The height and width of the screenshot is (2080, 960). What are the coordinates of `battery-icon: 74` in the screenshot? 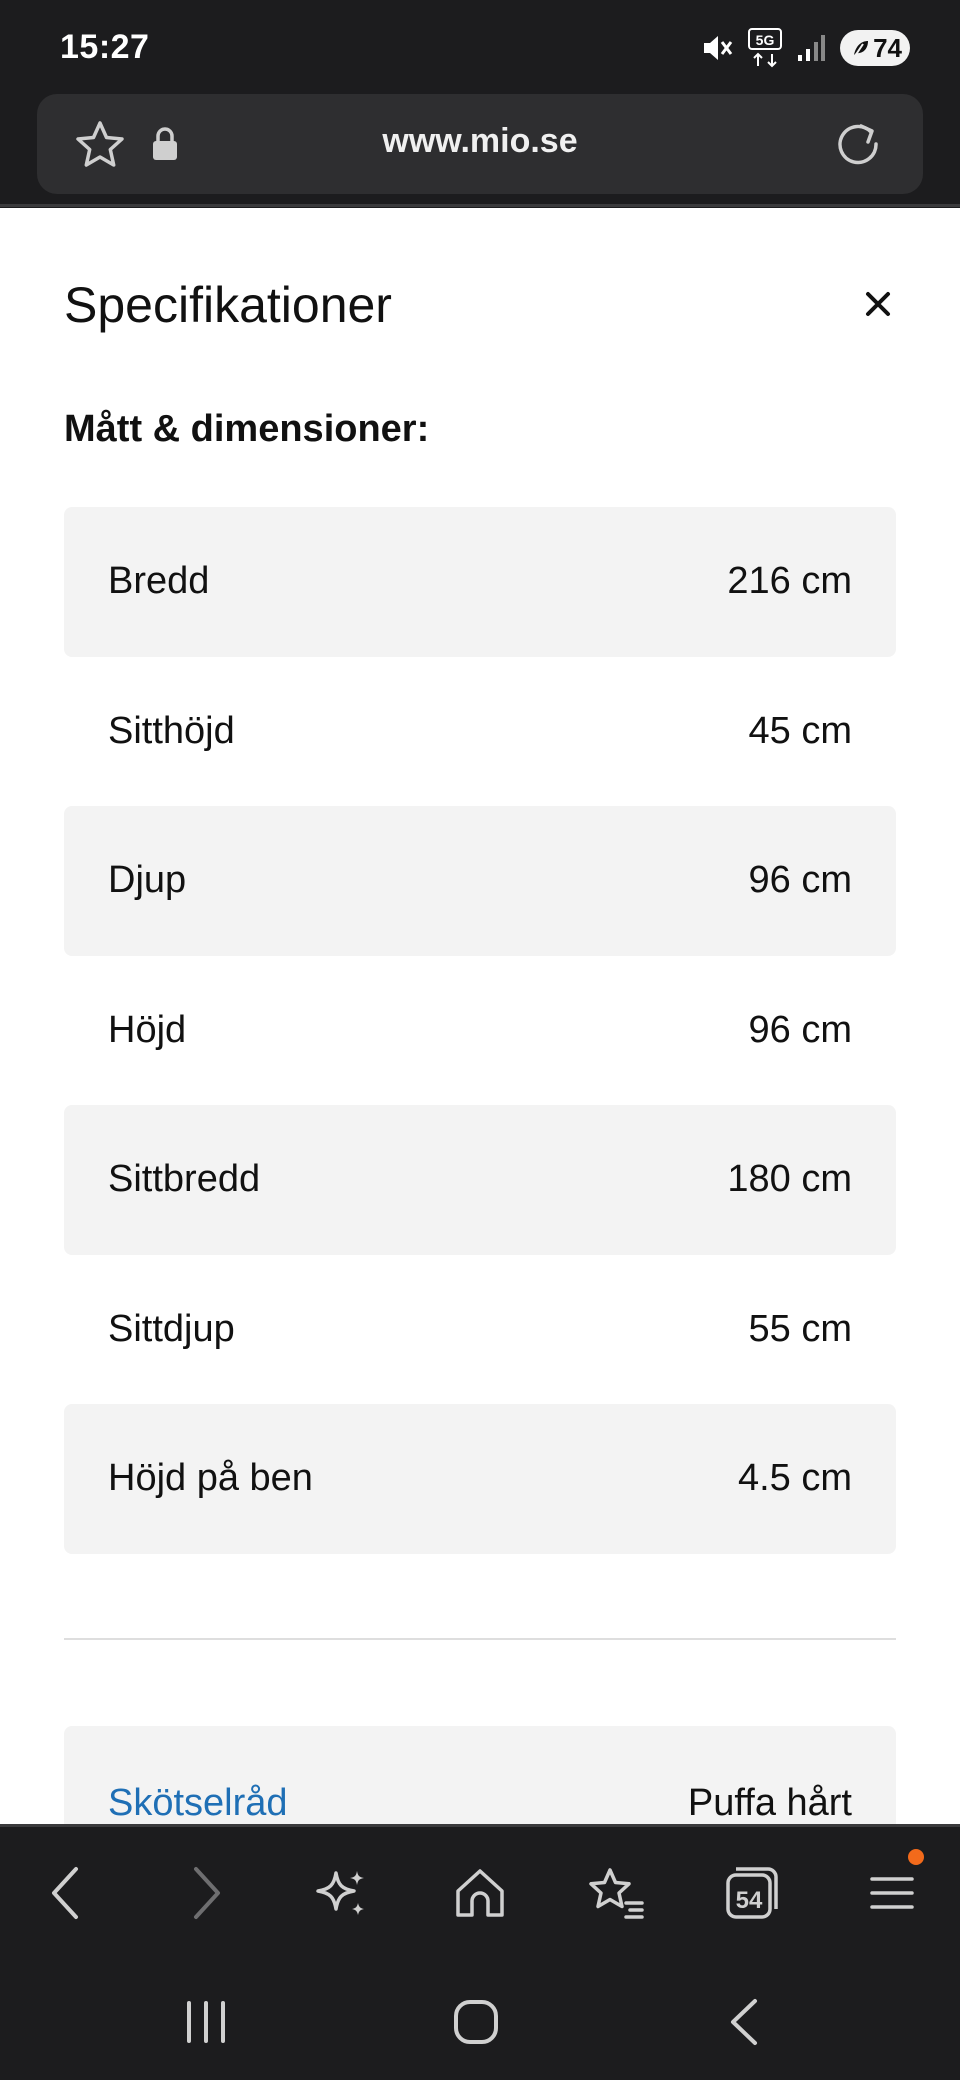 It's located at (875, 48).